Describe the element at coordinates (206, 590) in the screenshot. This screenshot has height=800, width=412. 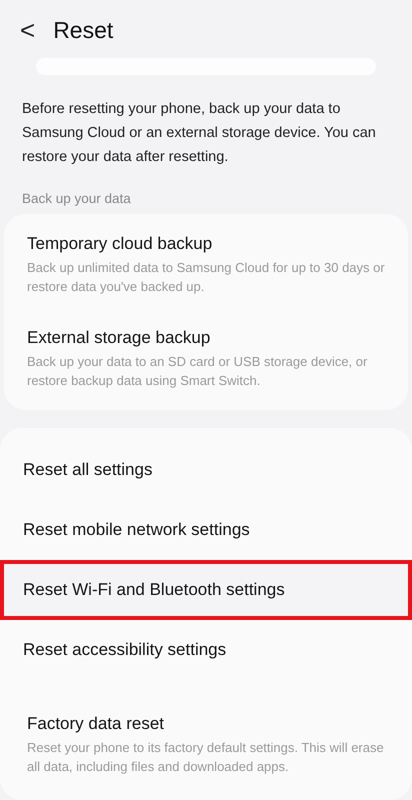
I see `highlighted-menu-item: Reset Wi-Fi and Bluetooth settings` at that location.